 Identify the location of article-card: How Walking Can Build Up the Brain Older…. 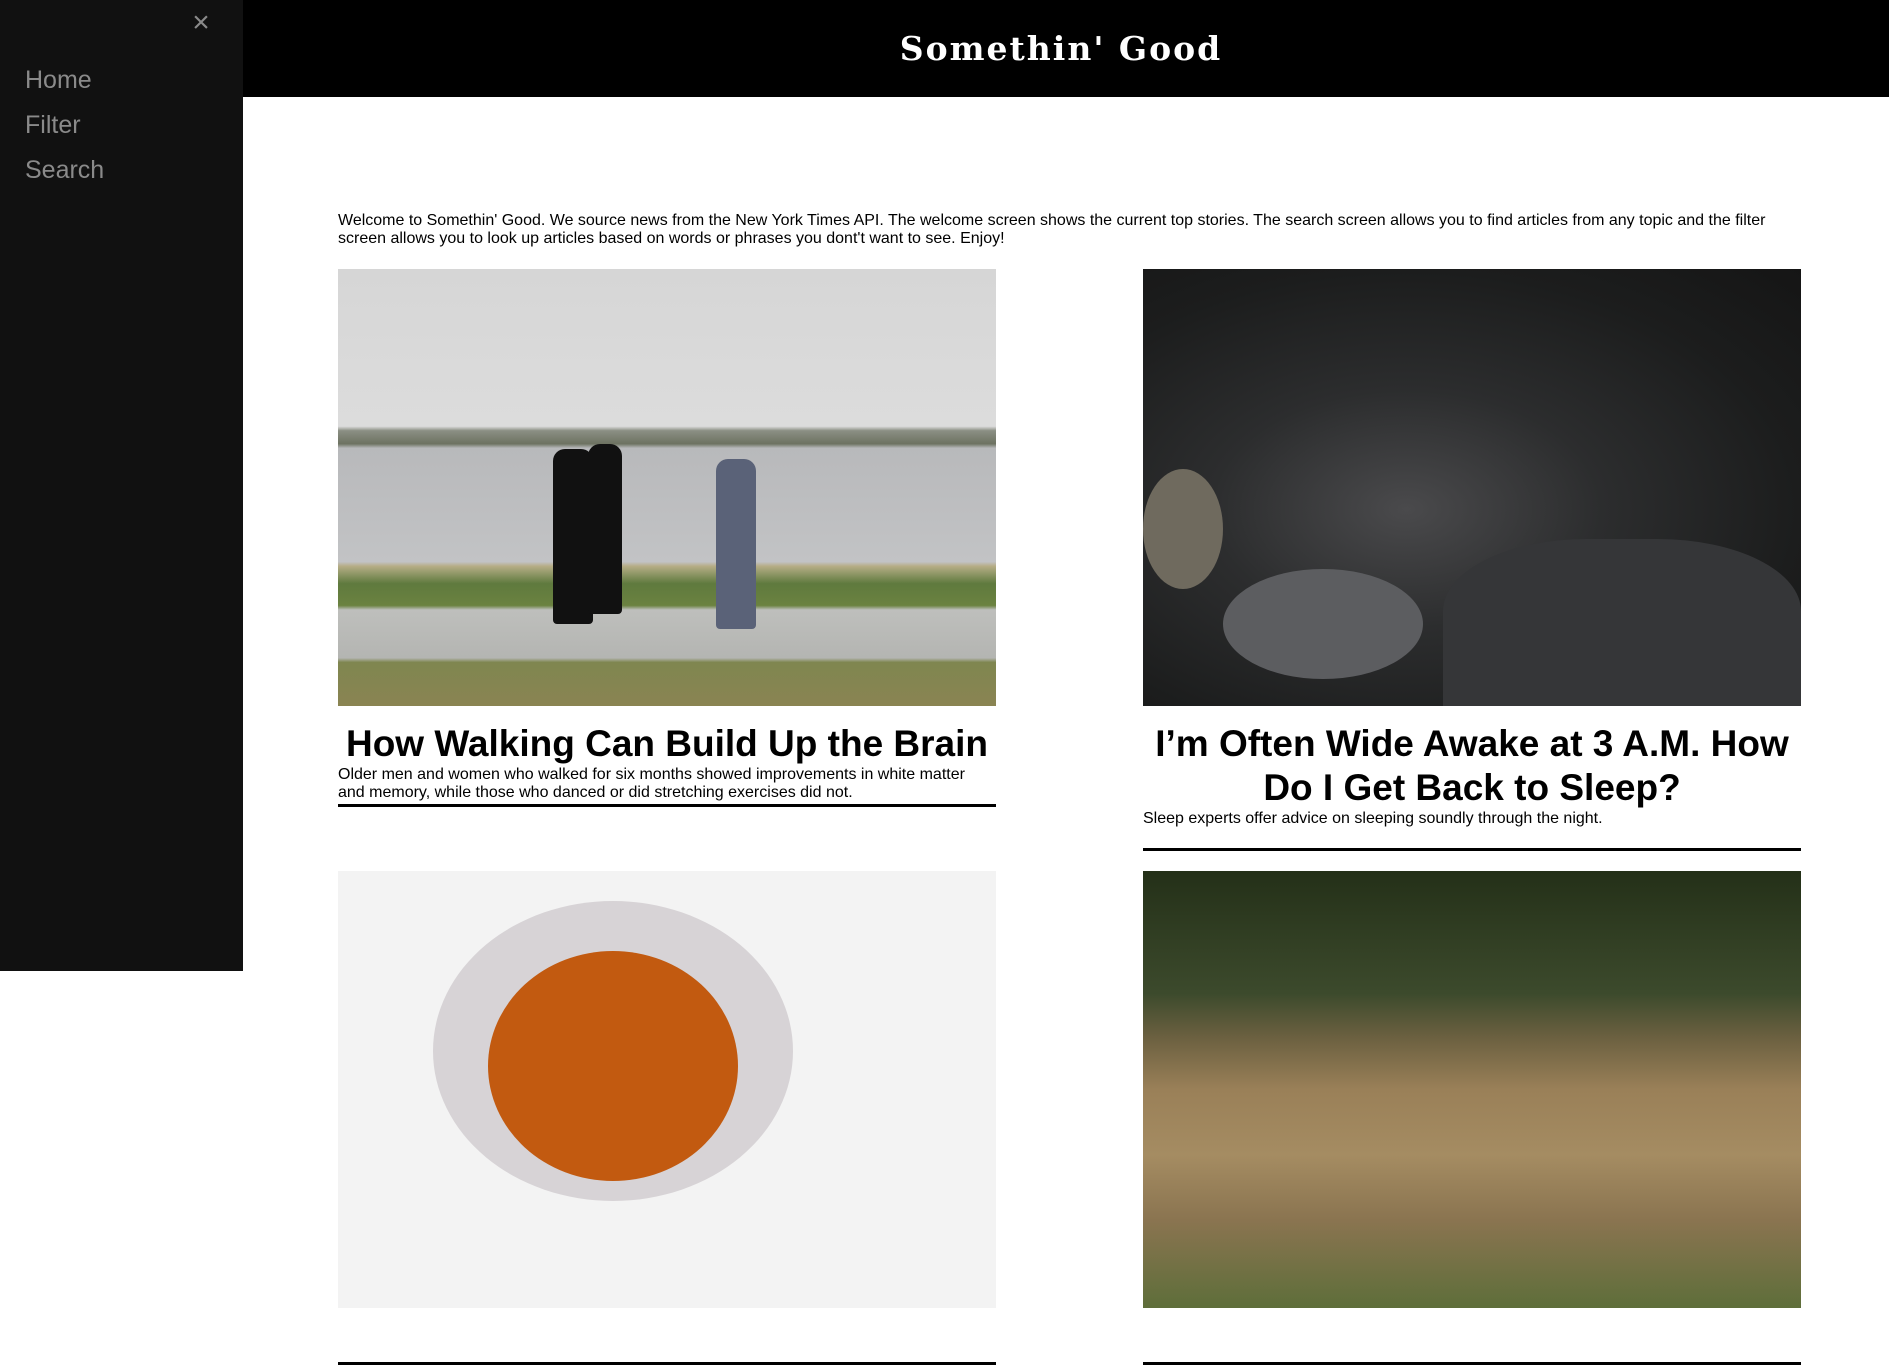
(667, 560).